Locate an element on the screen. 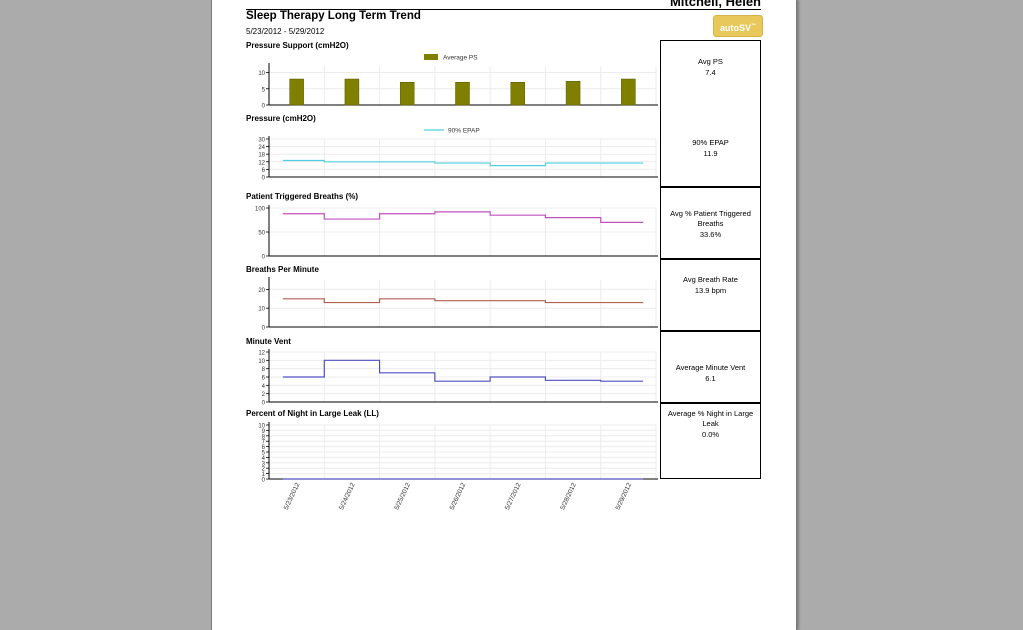  summary-minute-vent-box: Average Minute Vent 6.1 is located at coordinates (710, 367).